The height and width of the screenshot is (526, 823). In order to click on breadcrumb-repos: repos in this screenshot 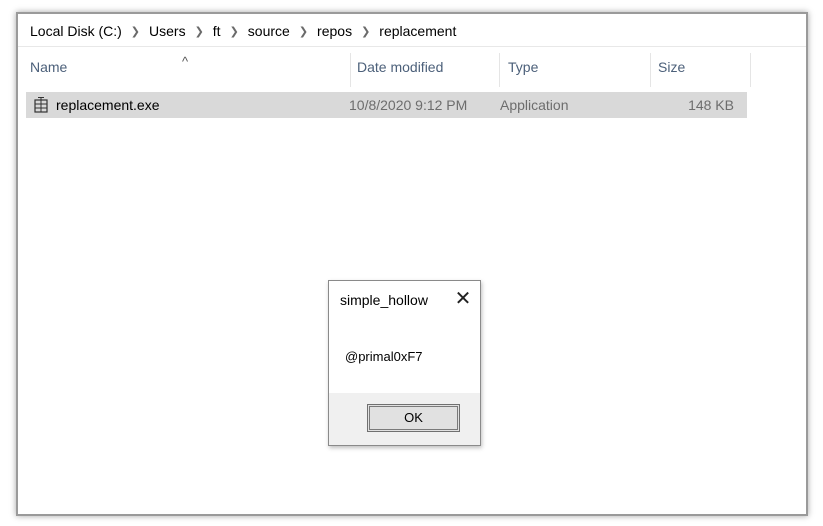, I will do `click(334, 31)`.